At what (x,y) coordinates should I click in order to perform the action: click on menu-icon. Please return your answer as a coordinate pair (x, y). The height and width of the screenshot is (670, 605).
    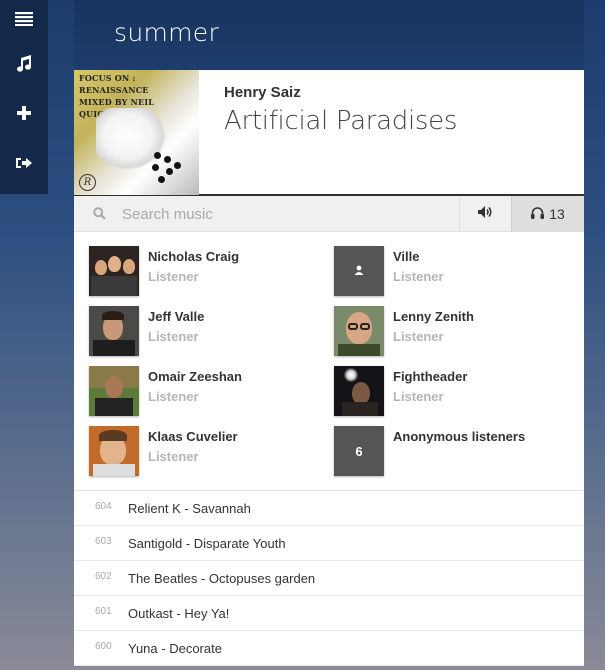
    Looking at the image, I should click on (24, 19).